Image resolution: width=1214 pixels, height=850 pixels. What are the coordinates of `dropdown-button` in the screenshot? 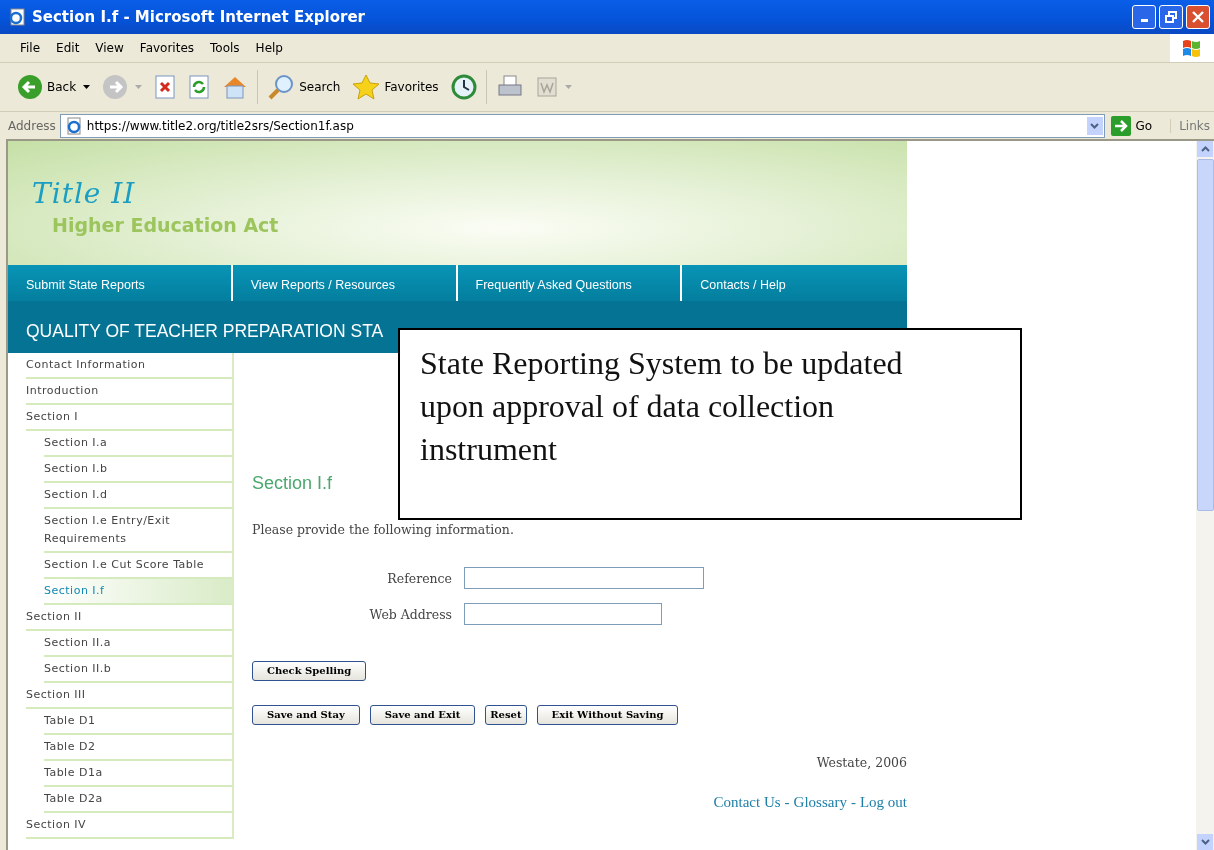 It's located at (1094, 125).